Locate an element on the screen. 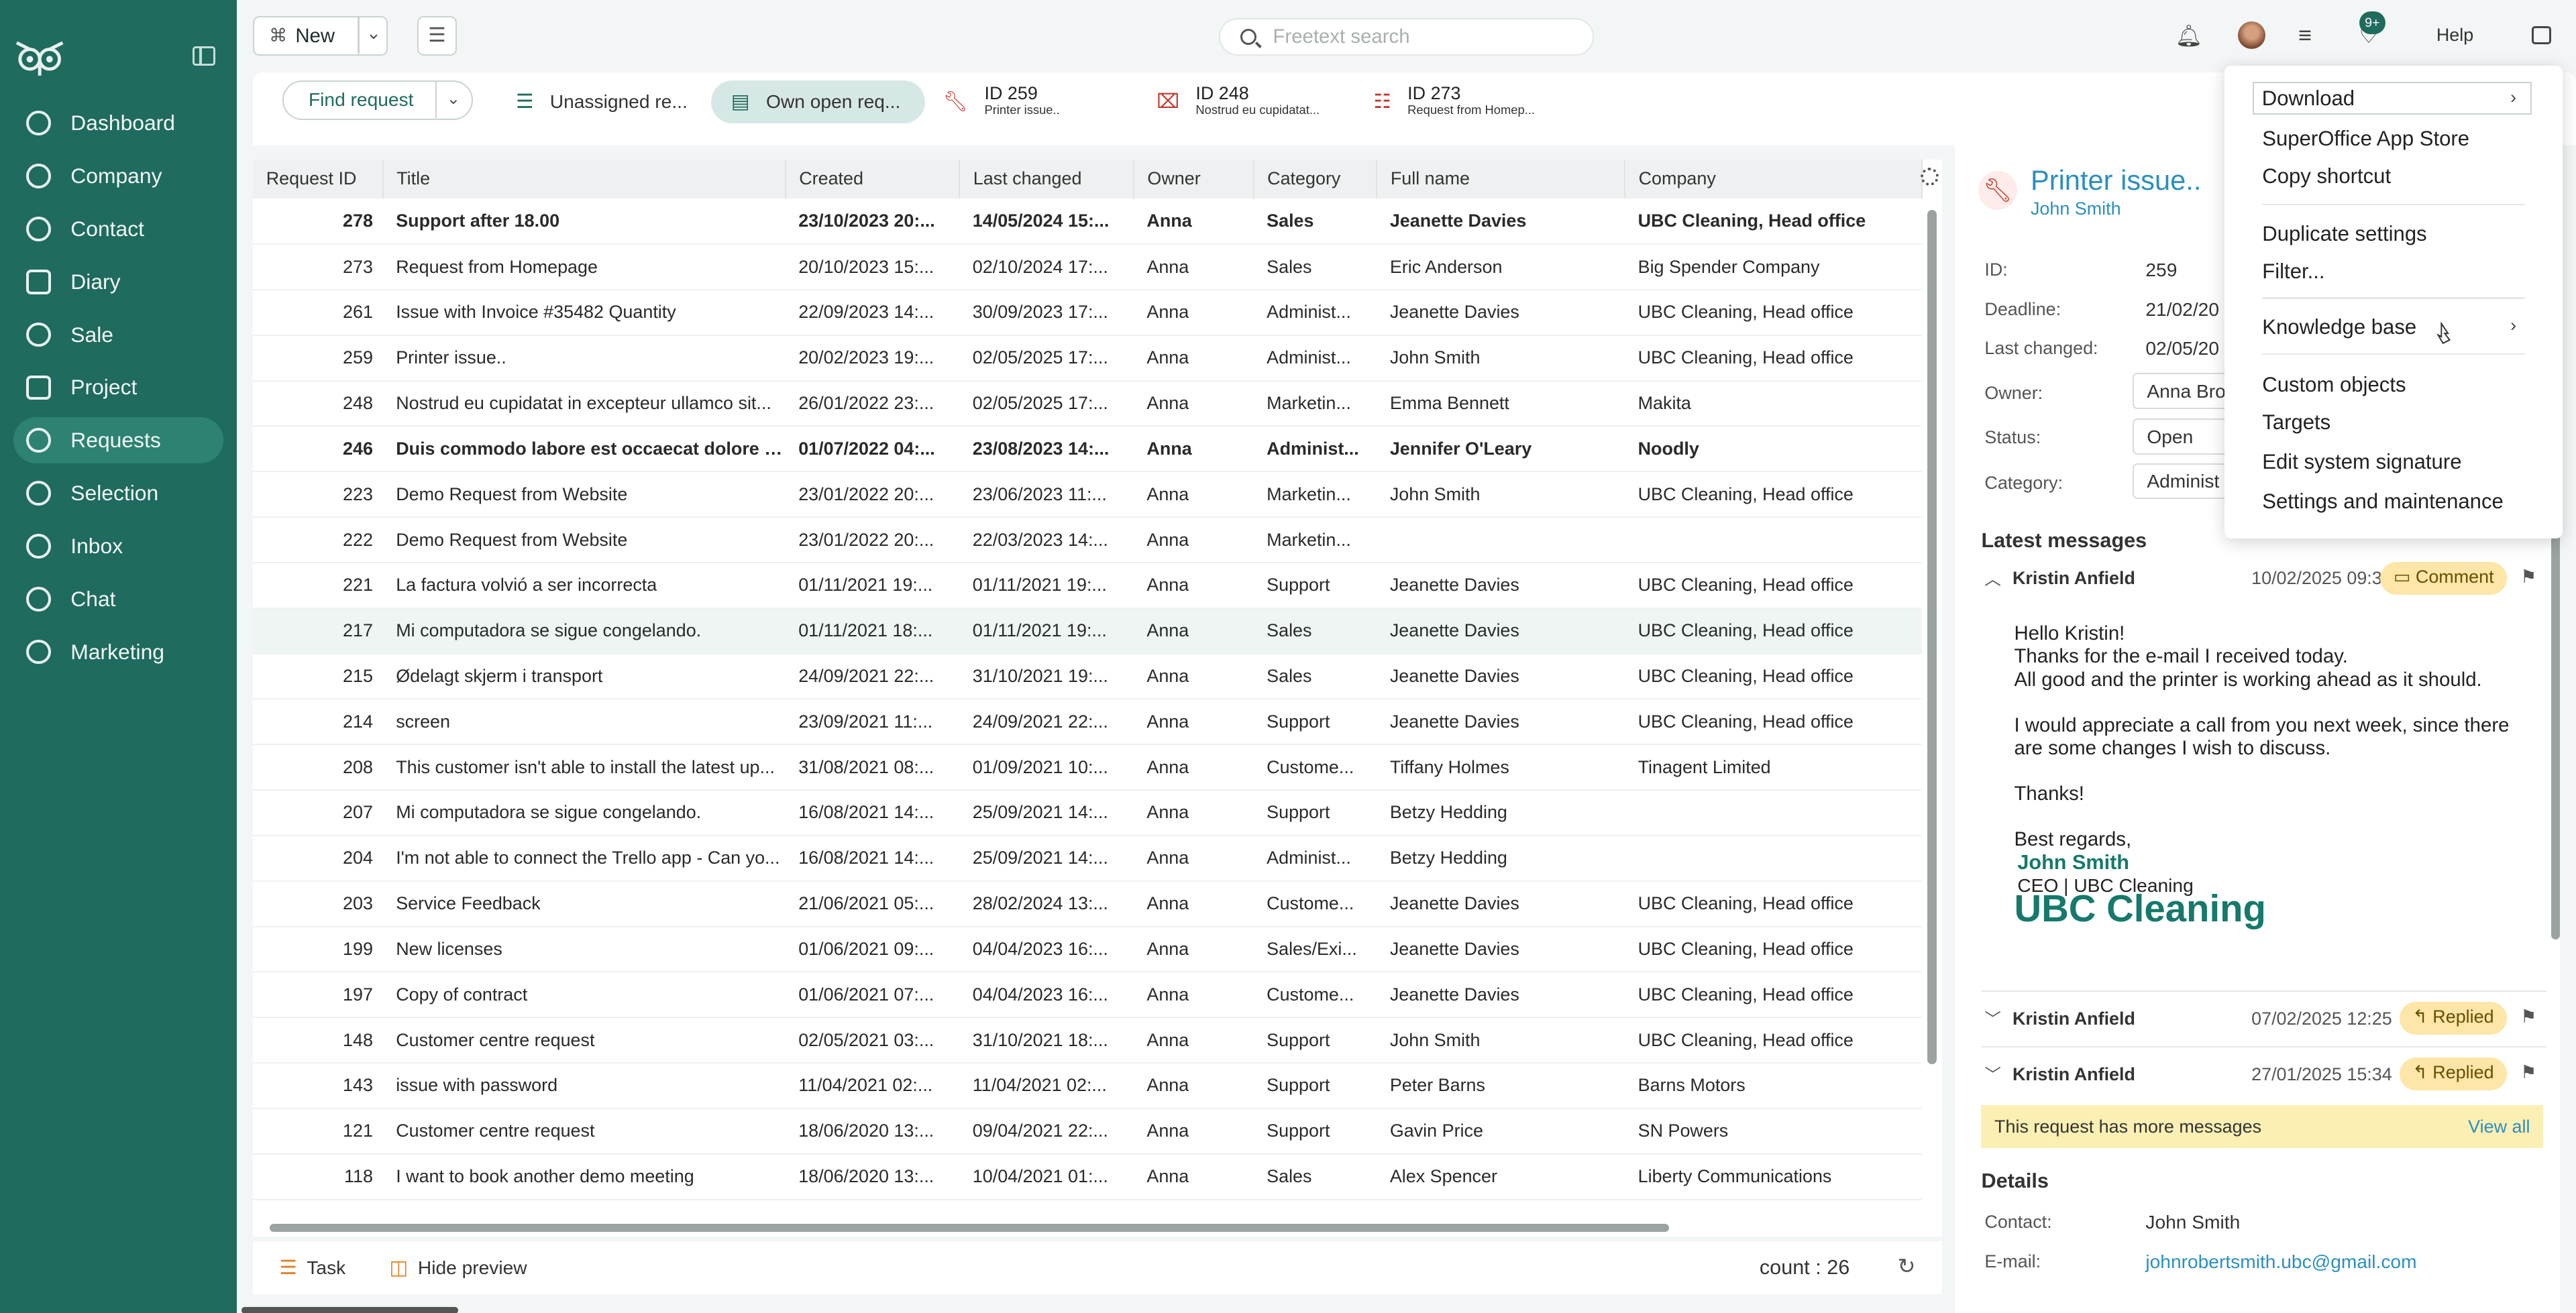 This screenshot has height=1313, width=2576. refresh-icon: ↻ is located at coordinates (1907, 1266).